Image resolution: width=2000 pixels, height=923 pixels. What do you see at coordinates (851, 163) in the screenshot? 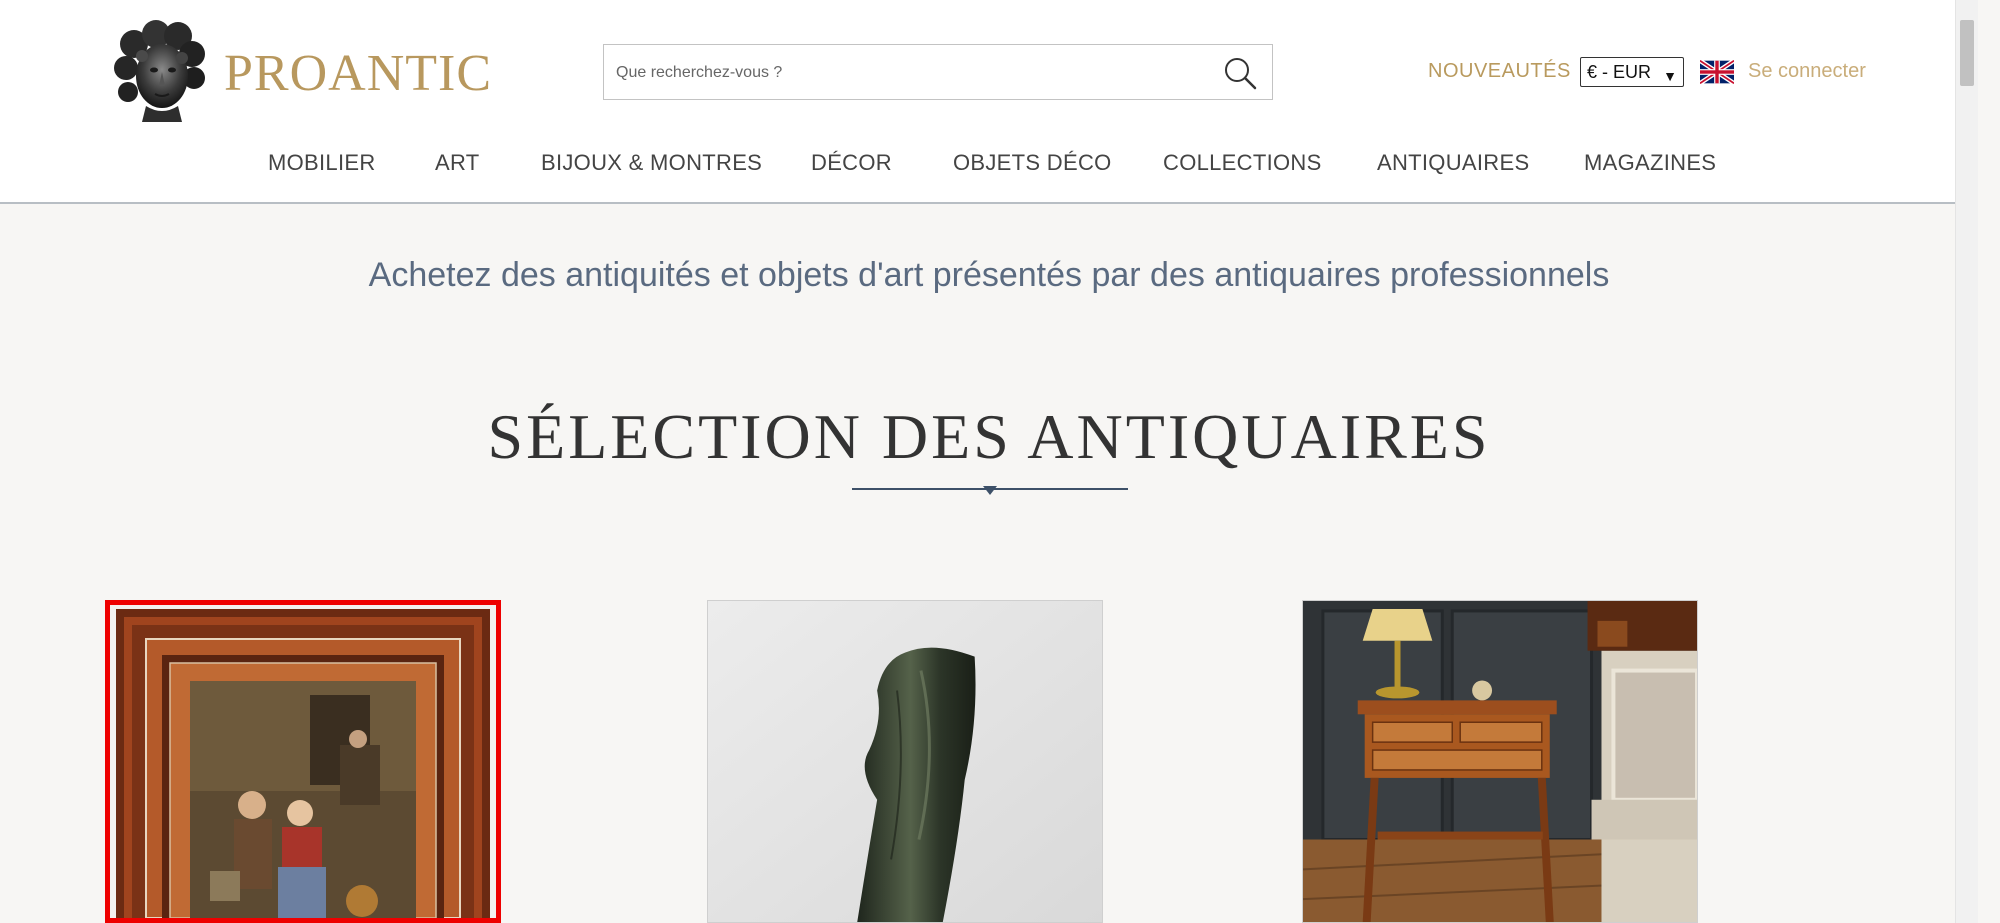
I see `nav-item-decor: DÉCOR` at bounding box center [851, 163].